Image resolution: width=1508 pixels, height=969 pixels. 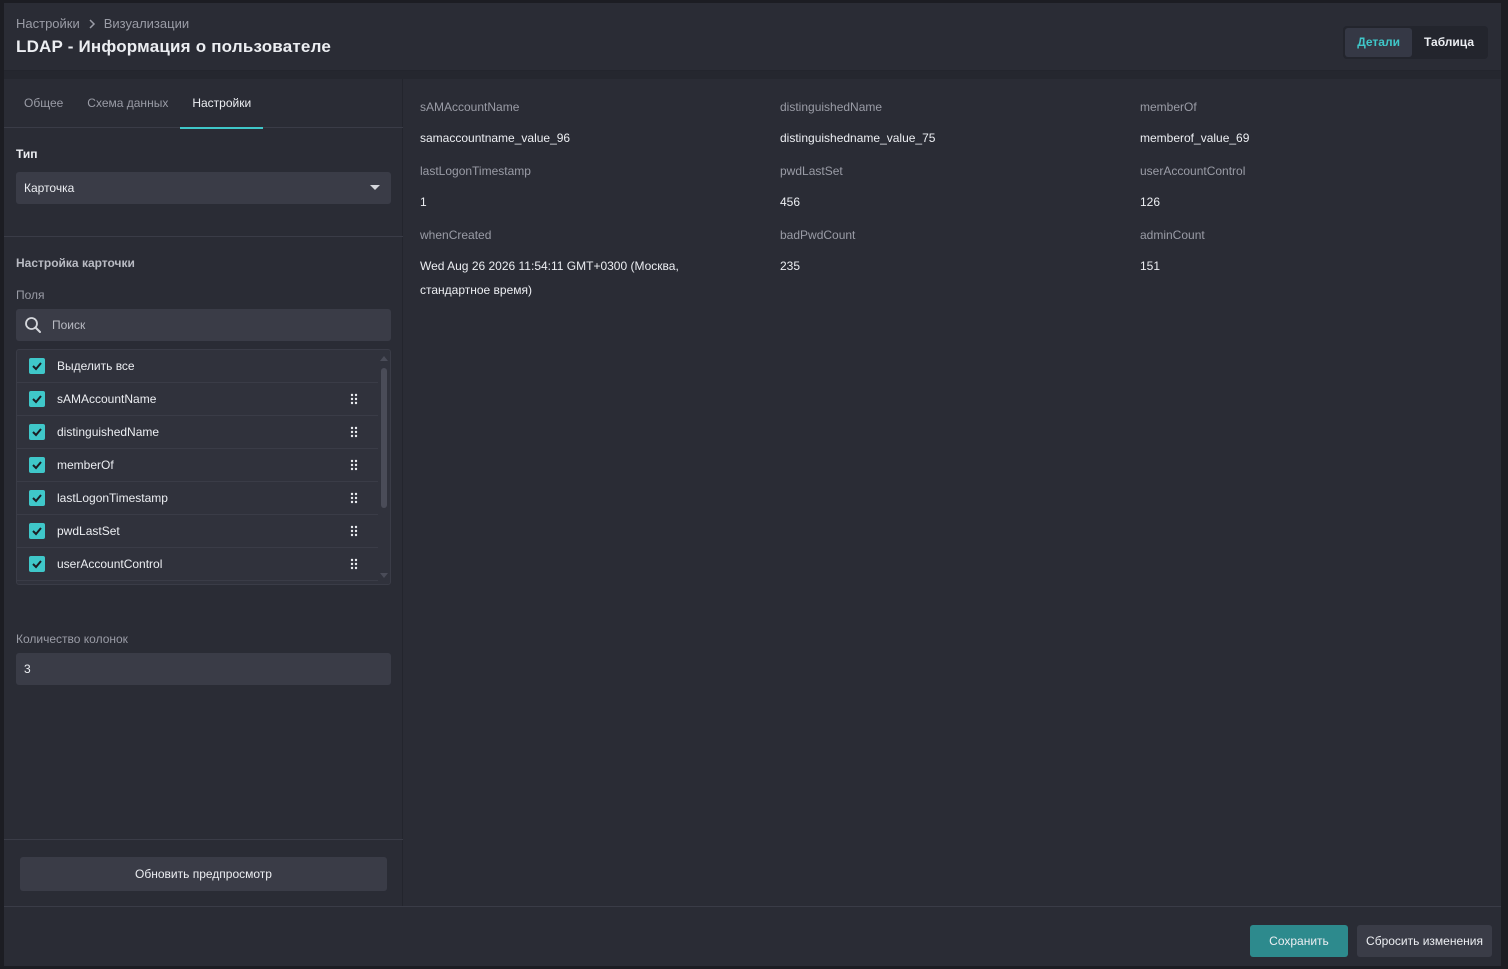 I want to click on preview-field-value: samaccountname_value_96, so click(x=495, y=138).